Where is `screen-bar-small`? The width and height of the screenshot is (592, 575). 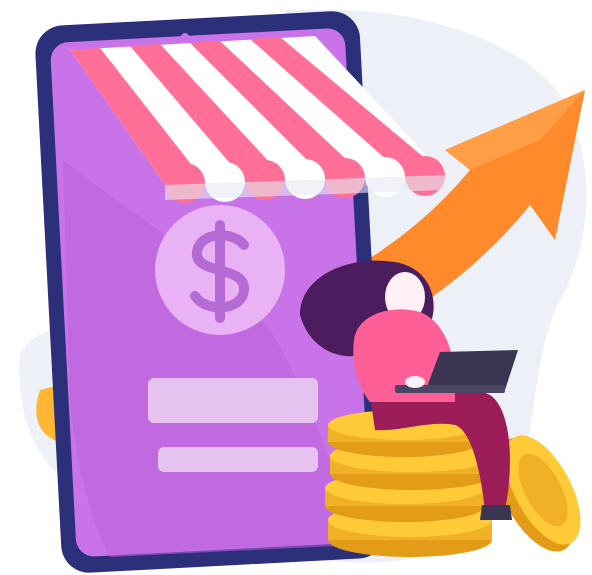
screen-bar-small is located at coordinates (238, 459).